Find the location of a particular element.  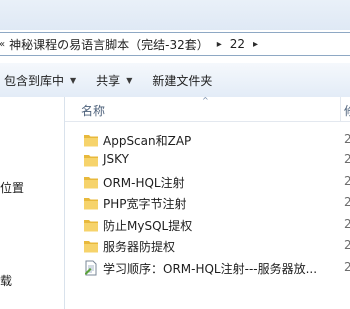

include-in-library-label: 包含到库中 is located at coordinates (34, 80).